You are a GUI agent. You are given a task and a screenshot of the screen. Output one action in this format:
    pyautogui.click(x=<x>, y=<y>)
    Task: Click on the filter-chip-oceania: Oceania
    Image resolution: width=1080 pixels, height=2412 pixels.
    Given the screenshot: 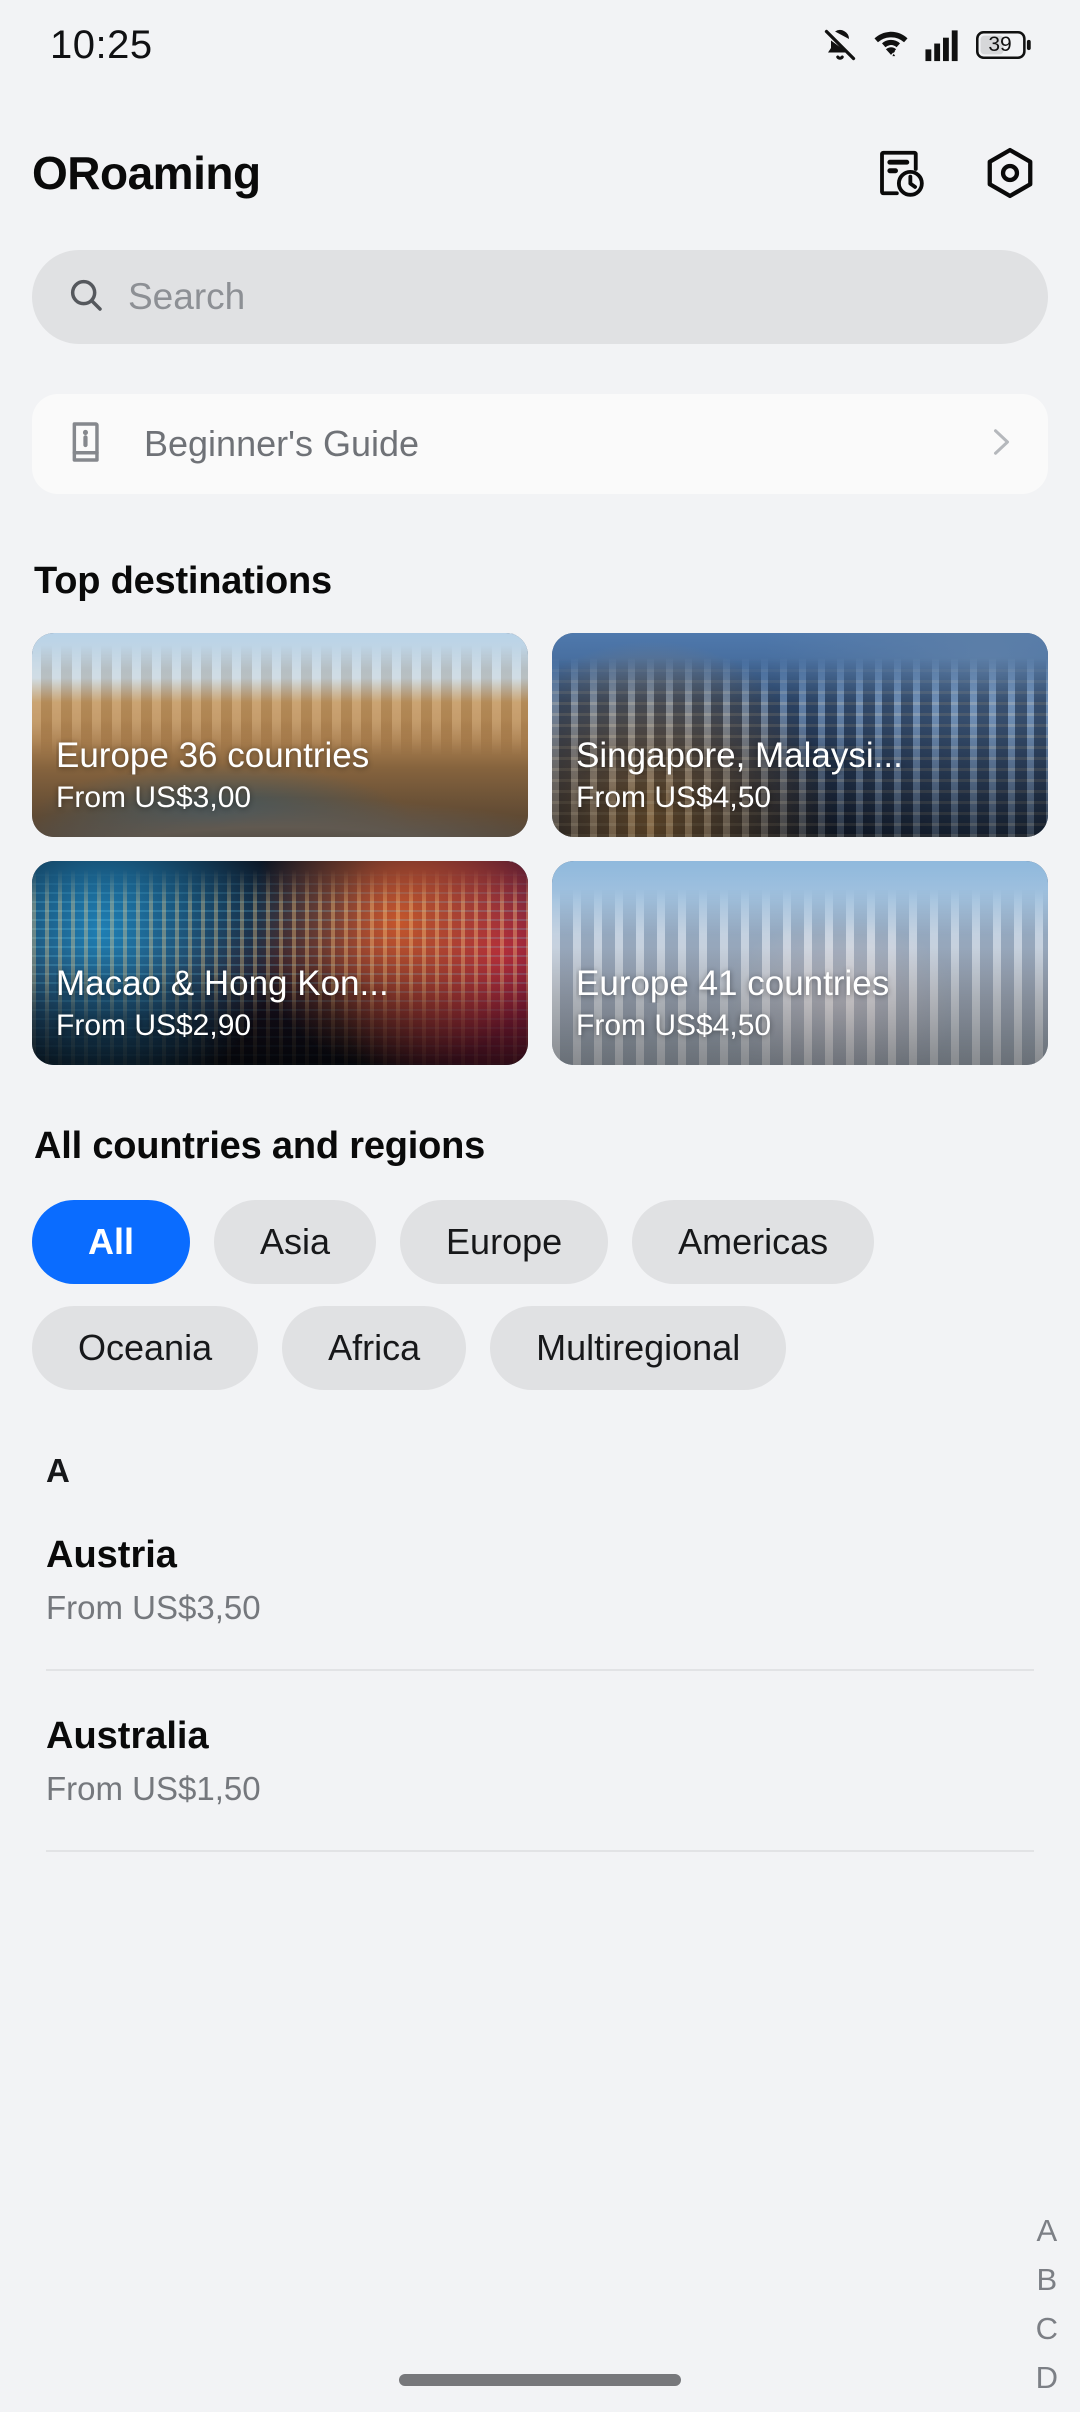 What is the action you would take?
    pyautogui.click(x=145, y=1348)
    